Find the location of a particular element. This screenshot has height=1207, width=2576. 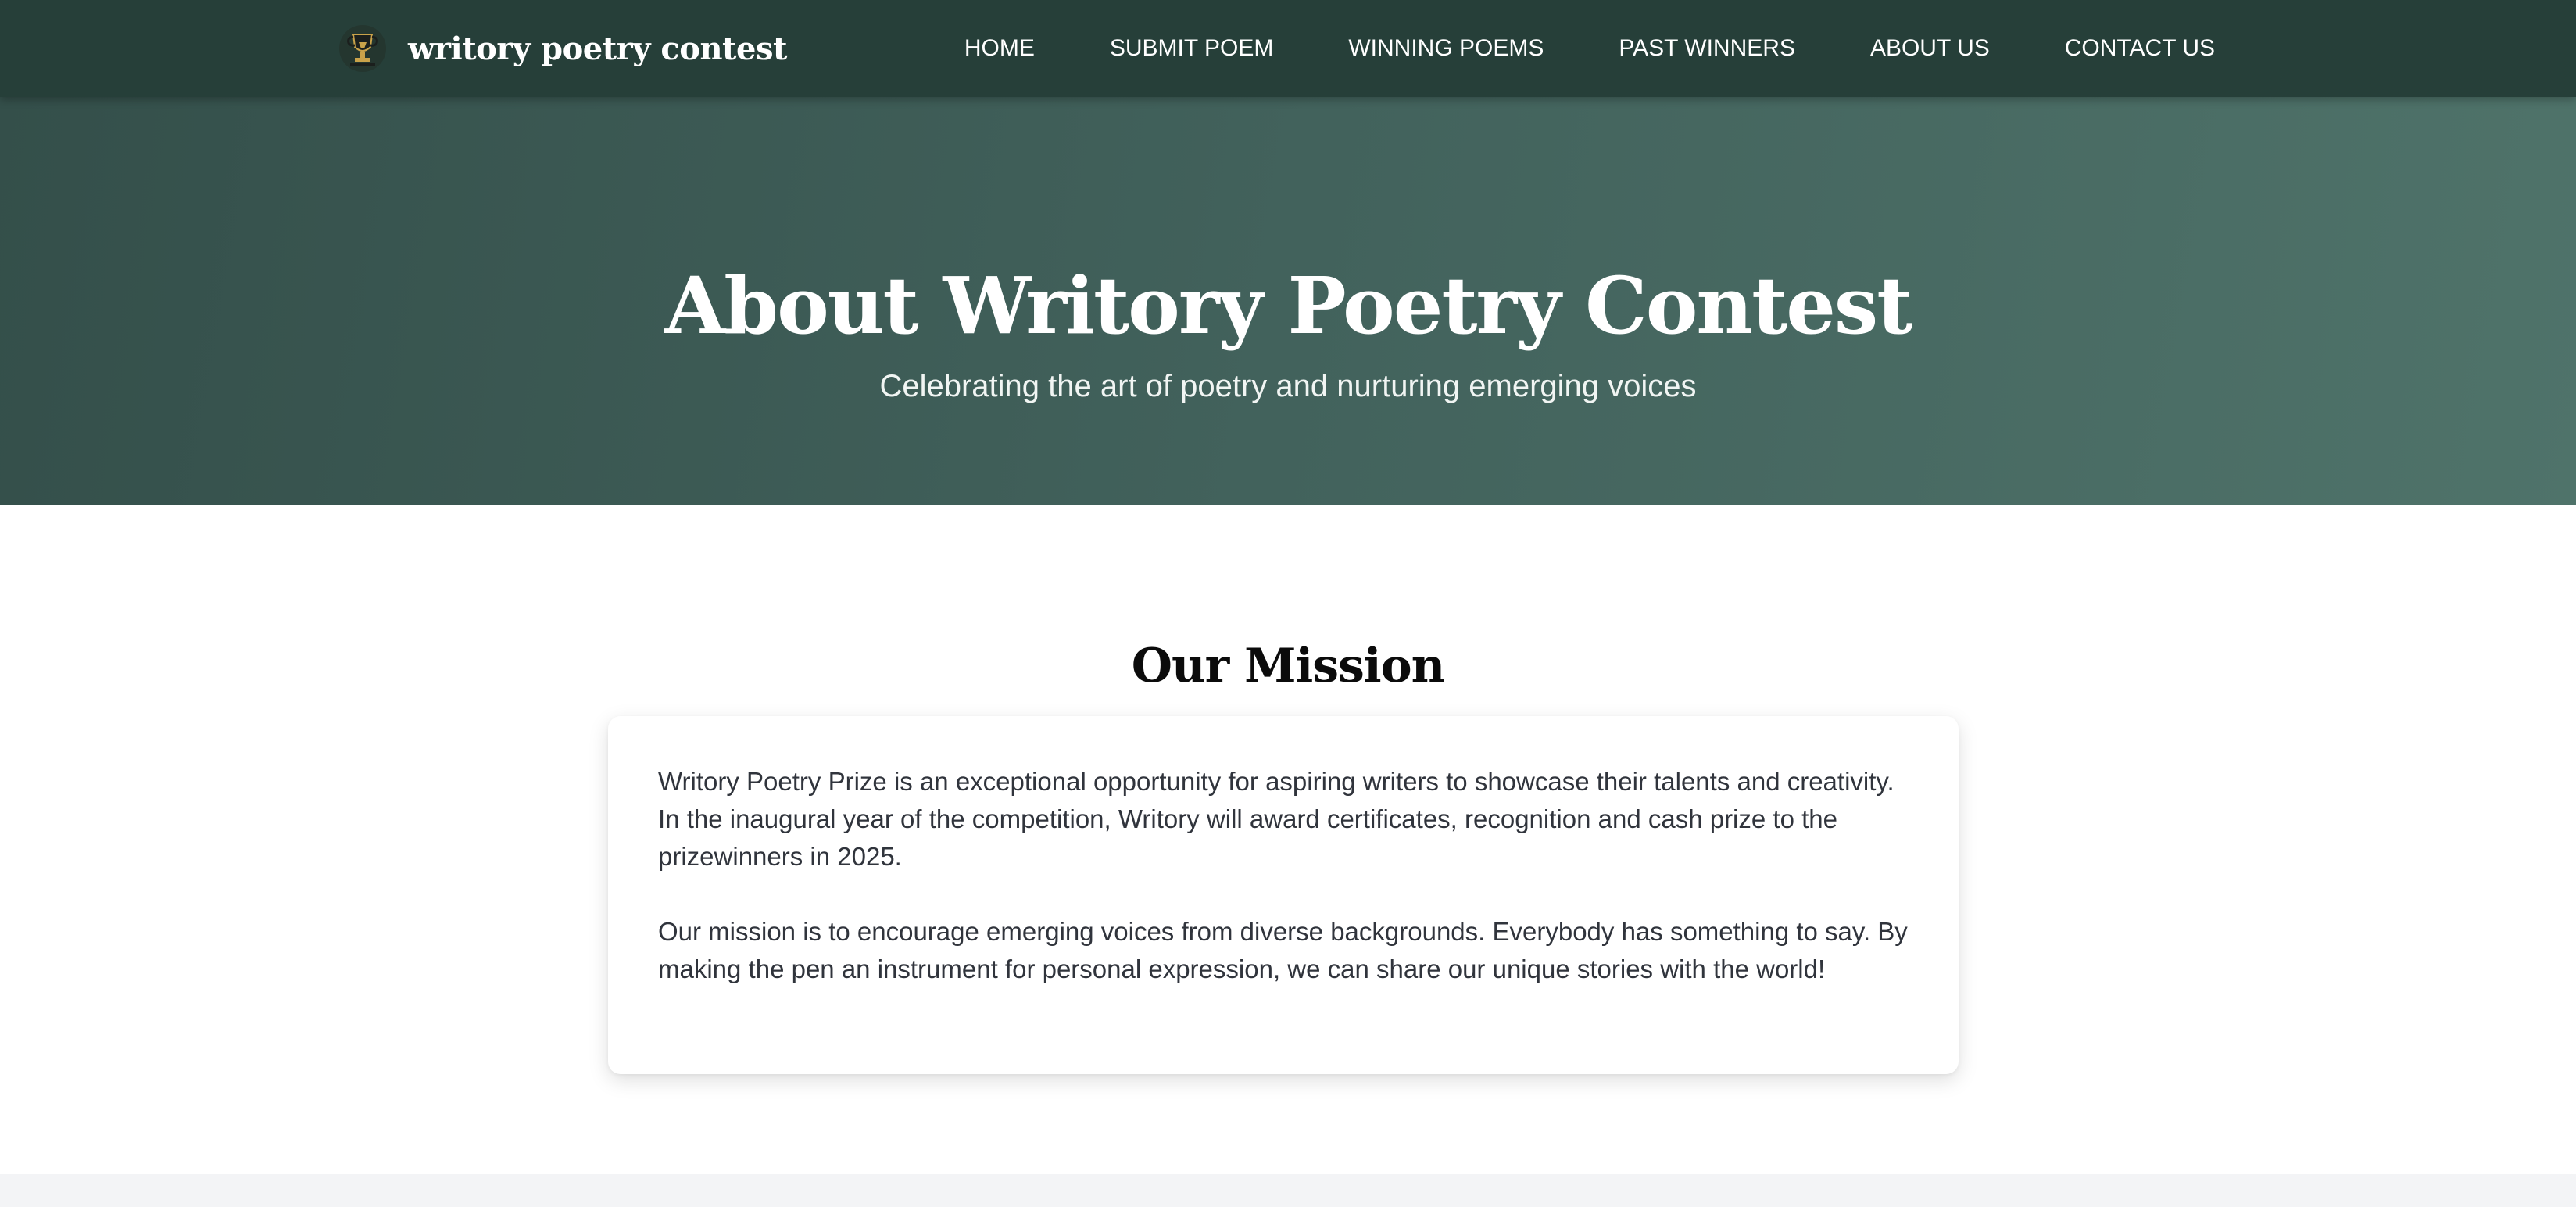

nav-past-winners: PAST WINNERS is located at coordinates (1707, 48).